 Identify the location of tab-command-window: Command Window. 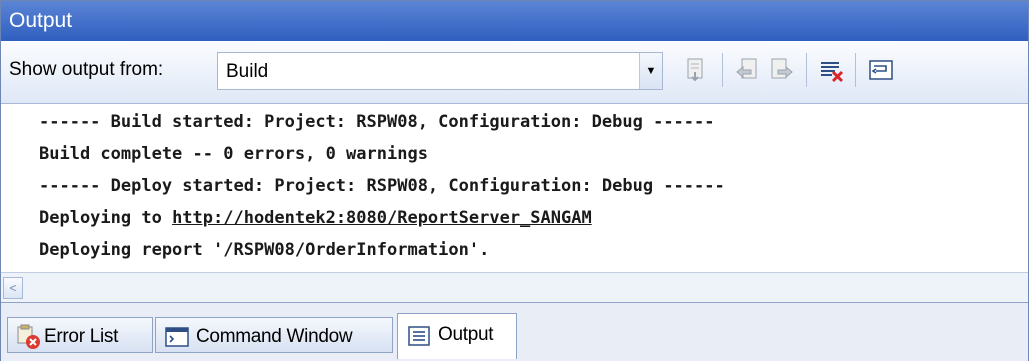
(274, 335).